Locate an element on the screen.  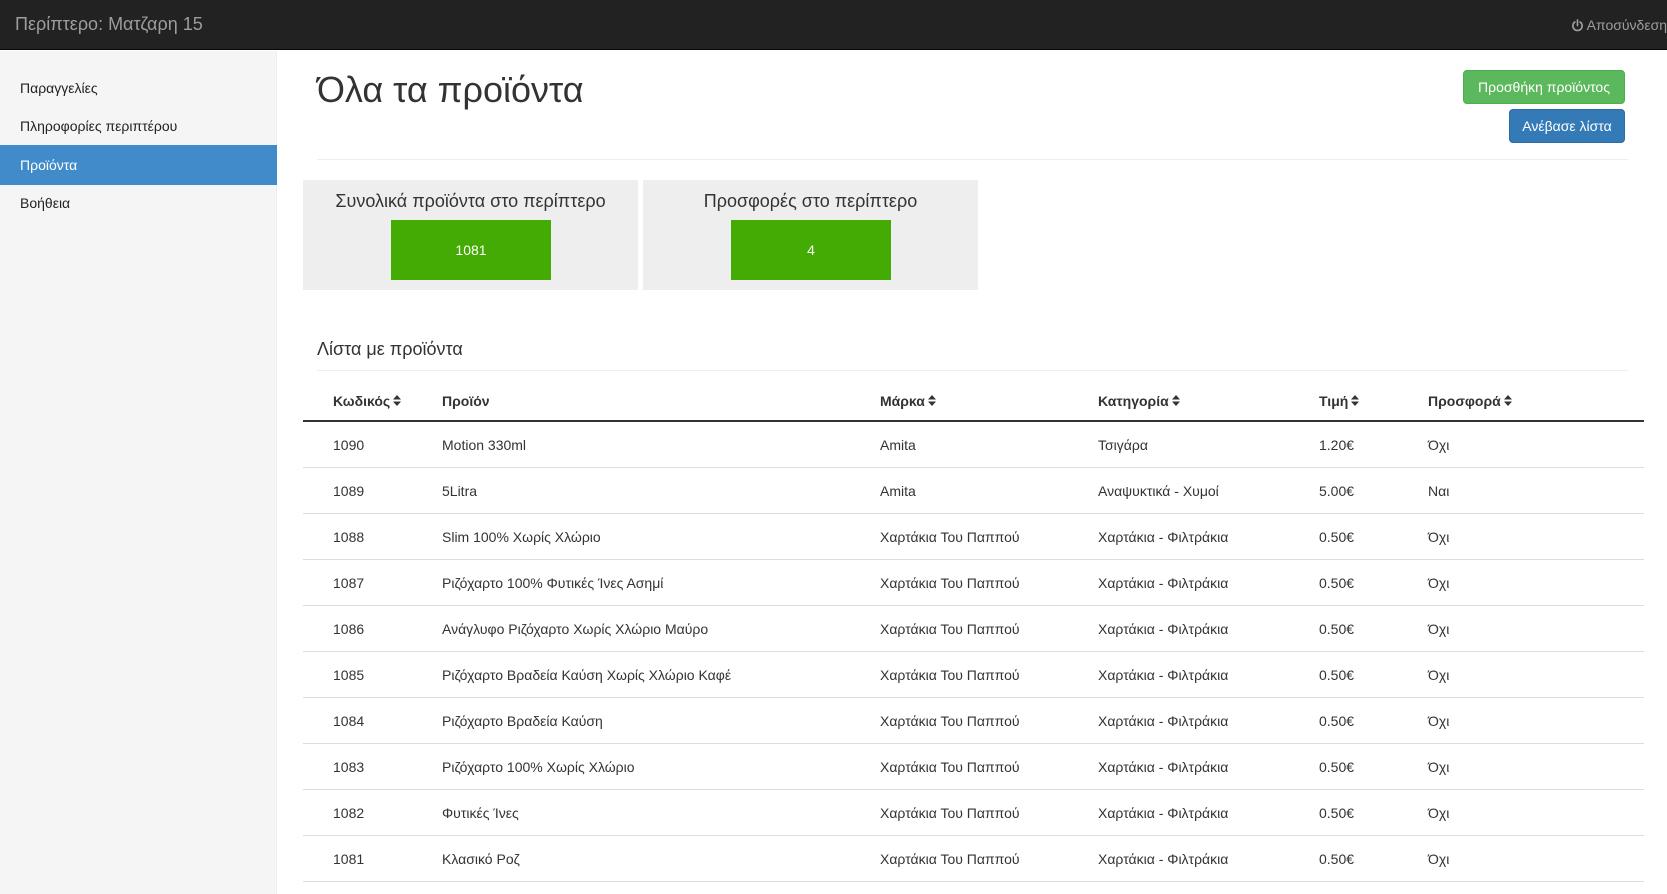
sidebar-item-label: Βοήθεια is located at coordinates (45, 203).